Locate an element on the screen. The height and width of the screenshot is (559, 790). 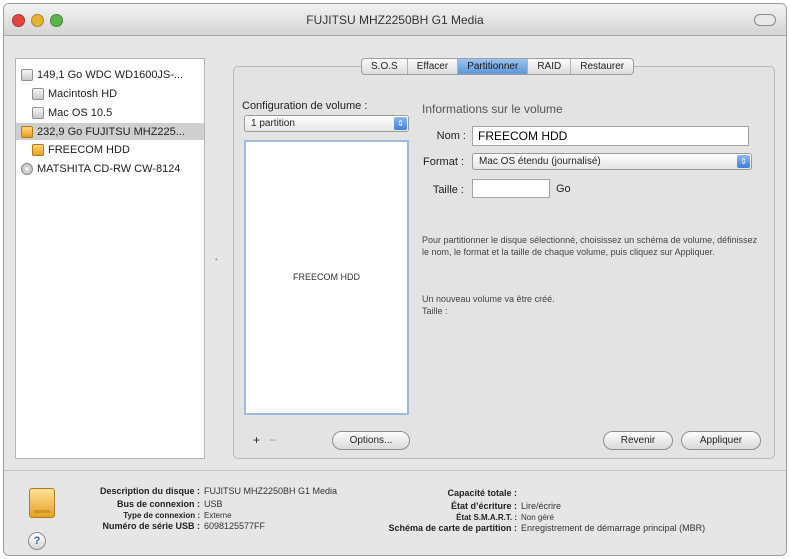
split-view-handle: • is located at coordinates (216, 259).